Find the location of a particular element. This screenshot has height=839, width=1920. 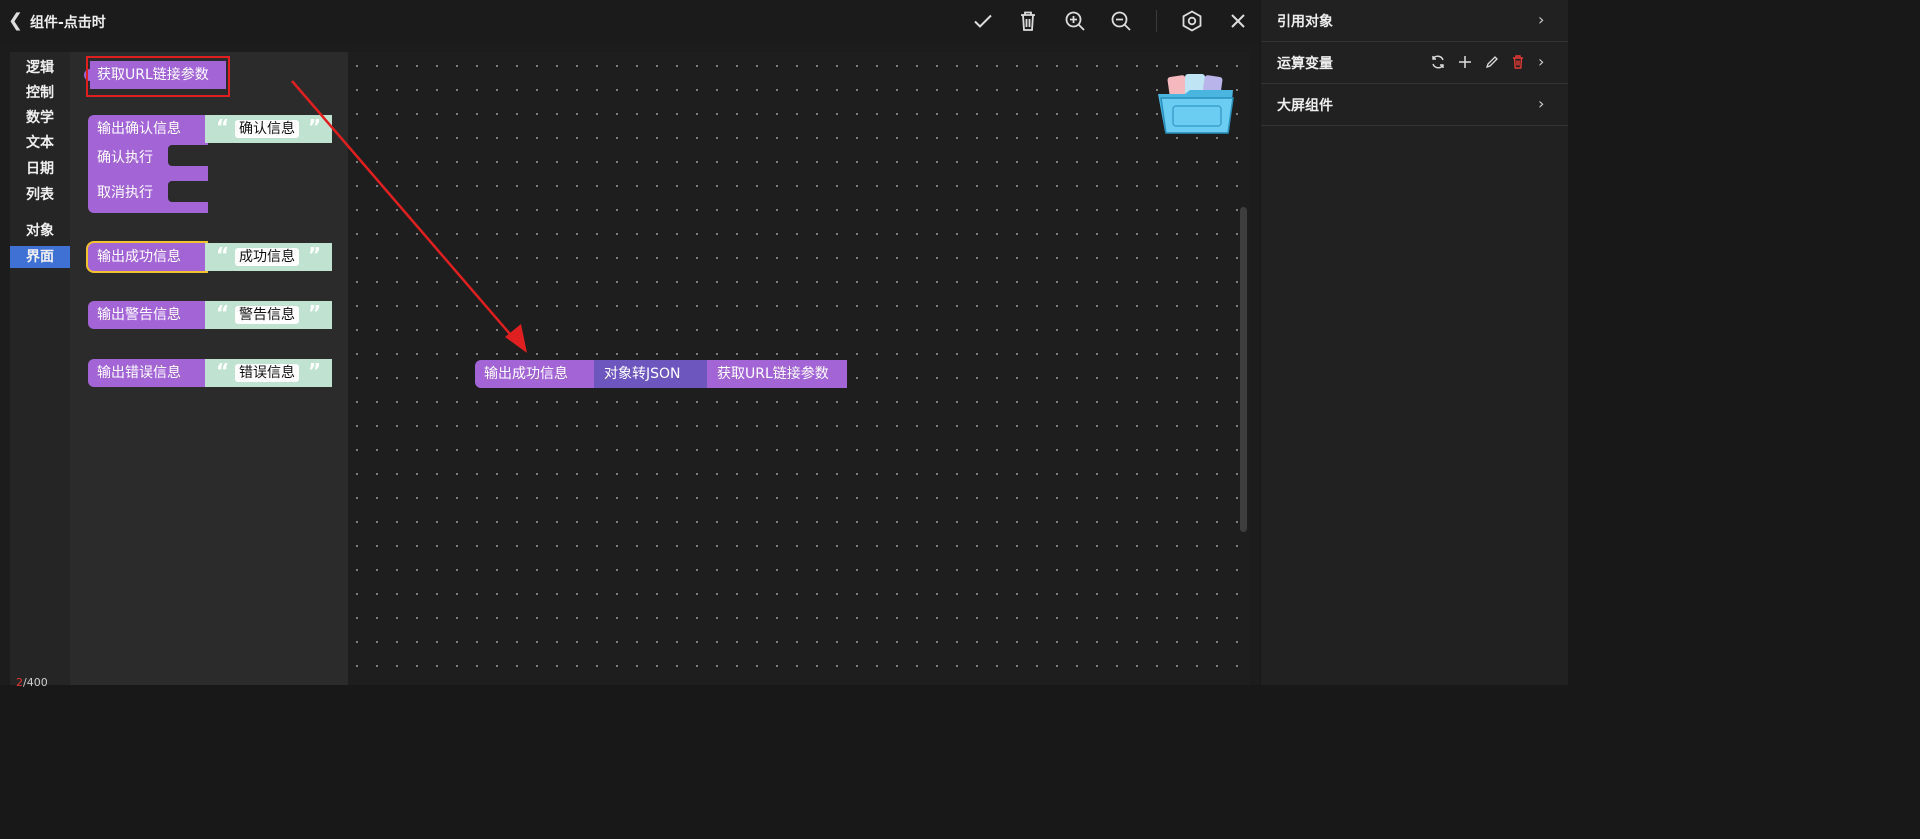

variables-label: 运算变量 is located at coordinates (1305, 64).